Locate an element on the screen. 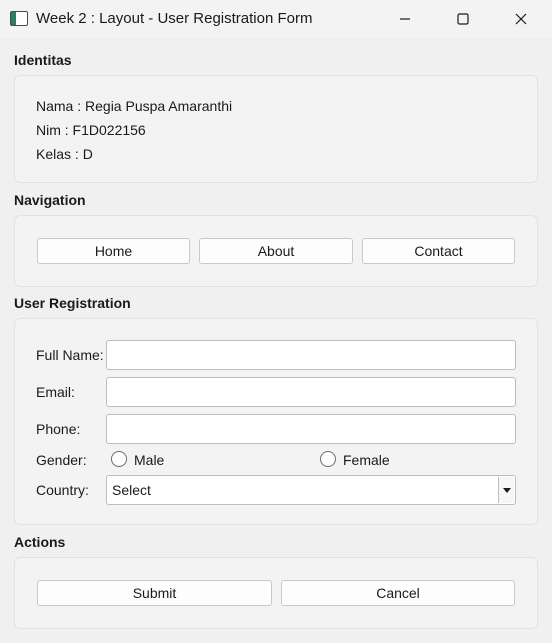 The image size is (552, 643). minimize-icon is located at coordinates (405, 19).